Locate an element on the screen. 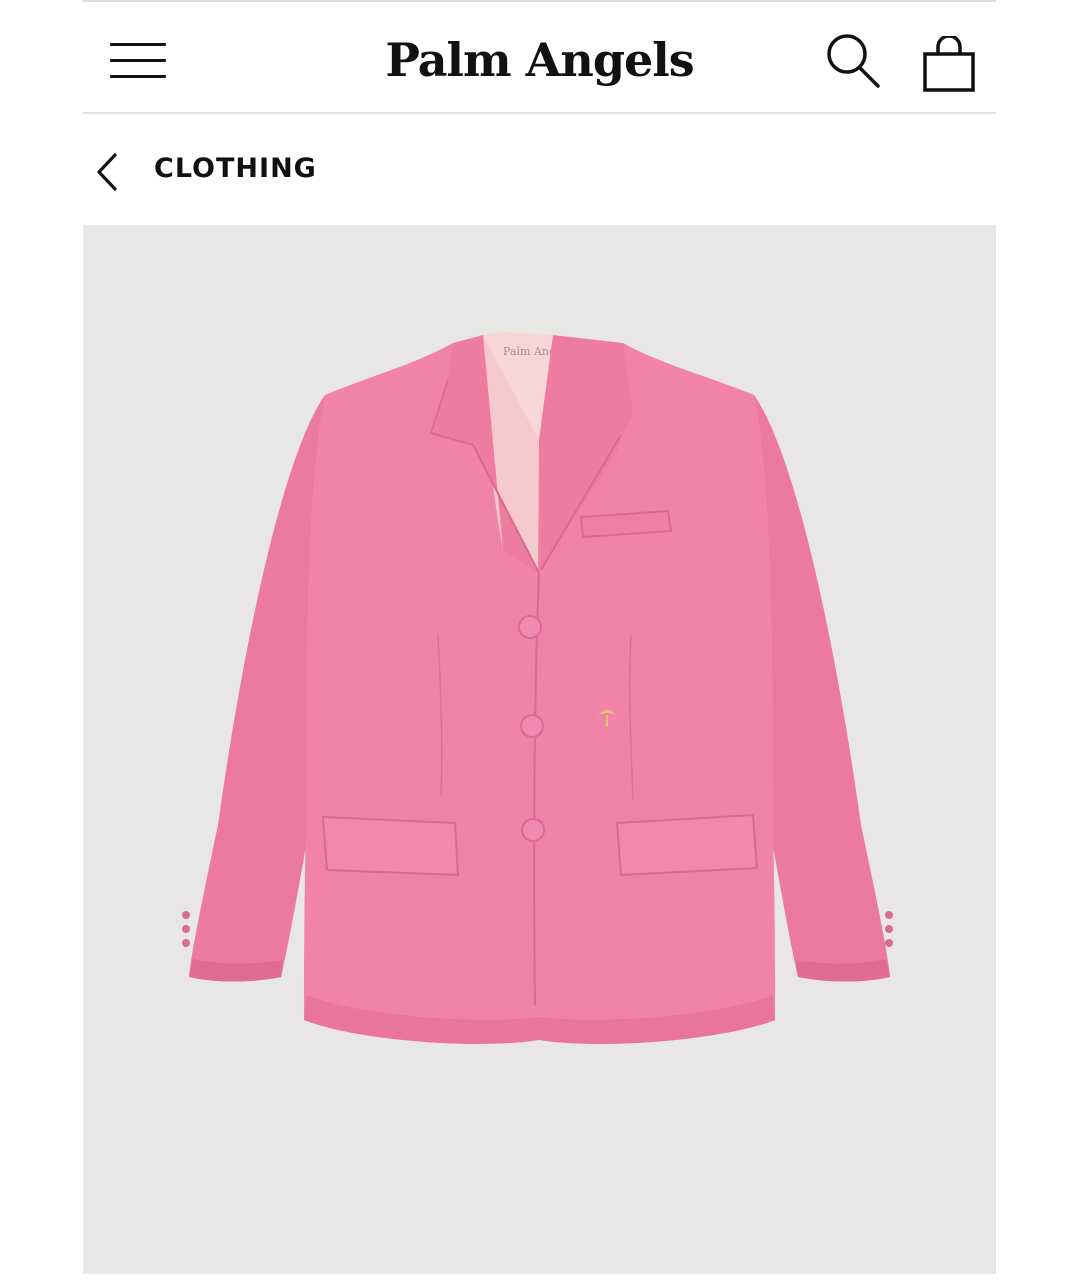 This screenshot has width=1080, height=1280. search-button is located at coordinates (854, 62).